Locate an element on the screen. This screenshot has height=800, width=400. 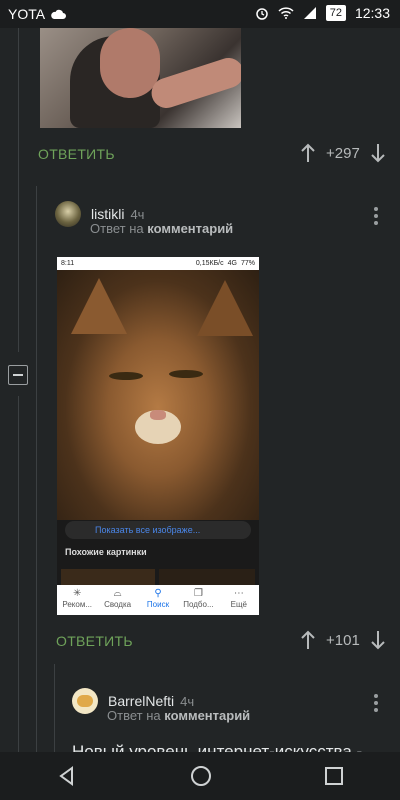
man-arm is located at coordinates (194, 83).